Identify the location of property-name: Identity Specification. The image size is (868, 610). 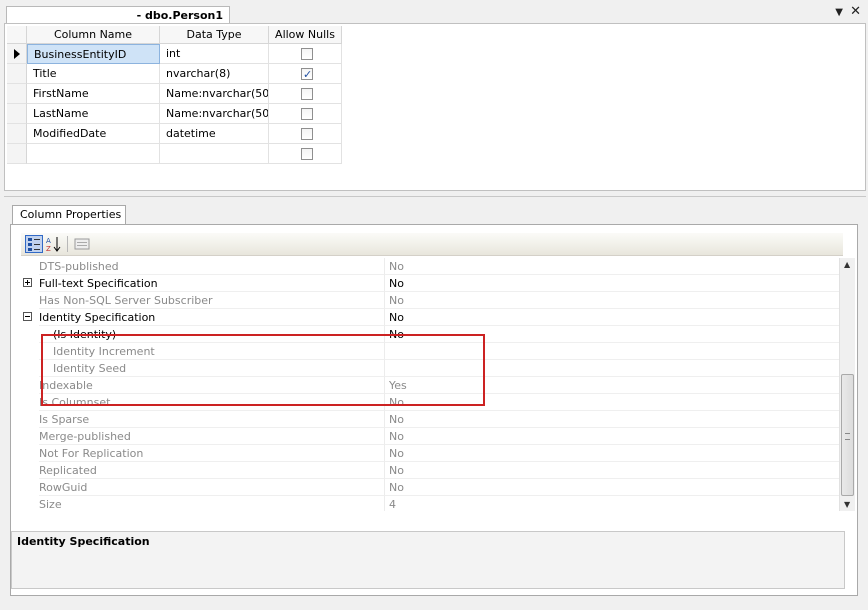
(97, 317).